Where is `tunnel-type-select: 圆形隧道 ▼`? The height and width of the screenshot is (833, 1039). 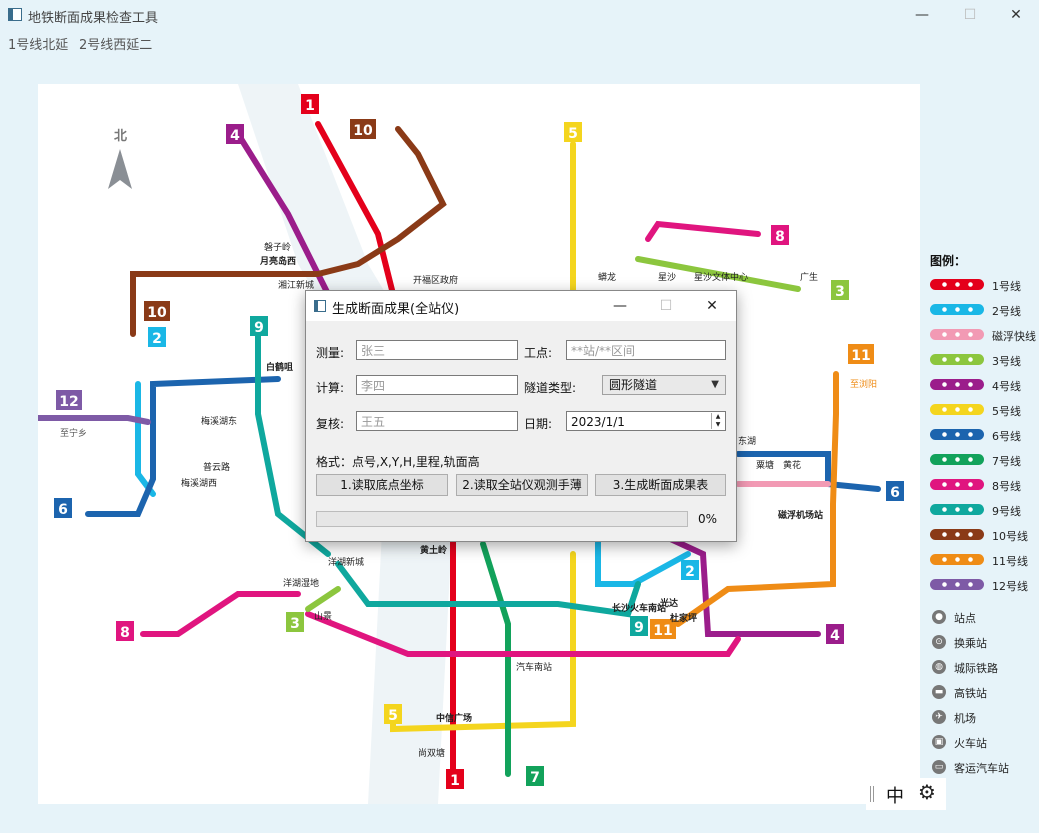
tunnel-type-select: 圆形隧道 ▼ is located at coordinates (664, 385).